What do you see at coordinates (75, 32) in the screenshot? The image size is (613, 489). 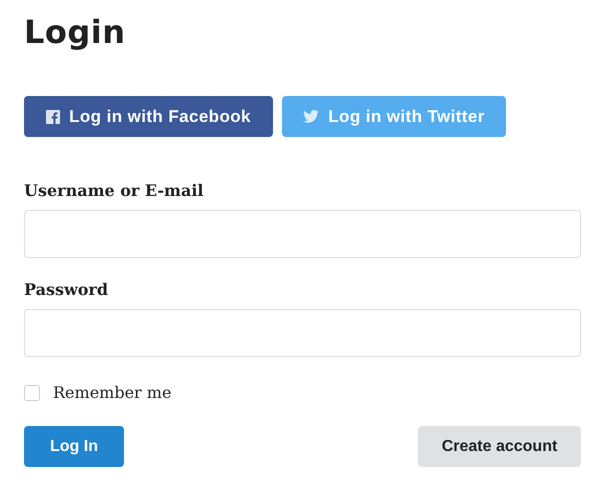 I see `page-title: Login` at bounding box center [75, 32].